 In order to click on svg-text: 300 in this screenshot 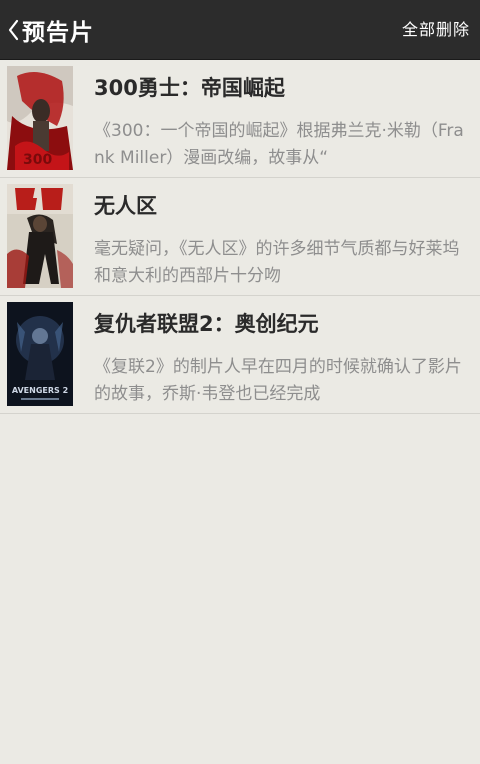, I will do `click(37, 160)`.